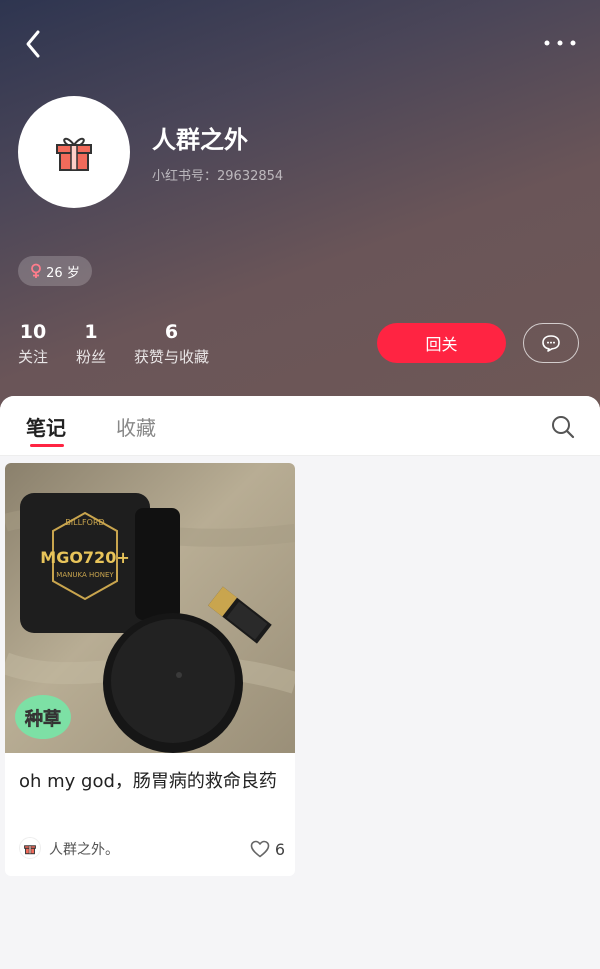 The width and height of the screenshot is (600, 969). Describe the element at coordinates (152, 782) in the screenshot. I see `note-title: oh my god，肠胃病的救命良药` at that location.